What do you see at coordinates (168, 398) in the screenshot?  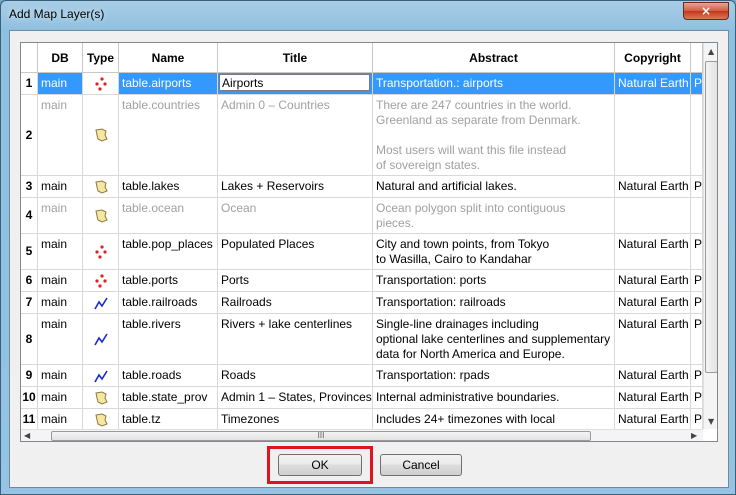 I see `cell-name: table.state_prov` at bounding box center [168, 398].